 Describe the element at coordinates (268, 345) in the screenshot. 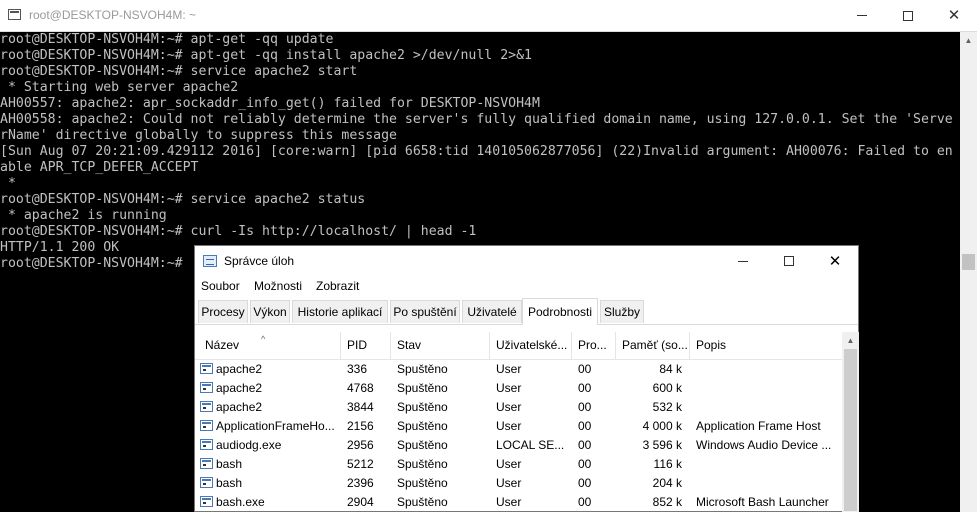

I see `column-header-name: ^ Název` at that location.